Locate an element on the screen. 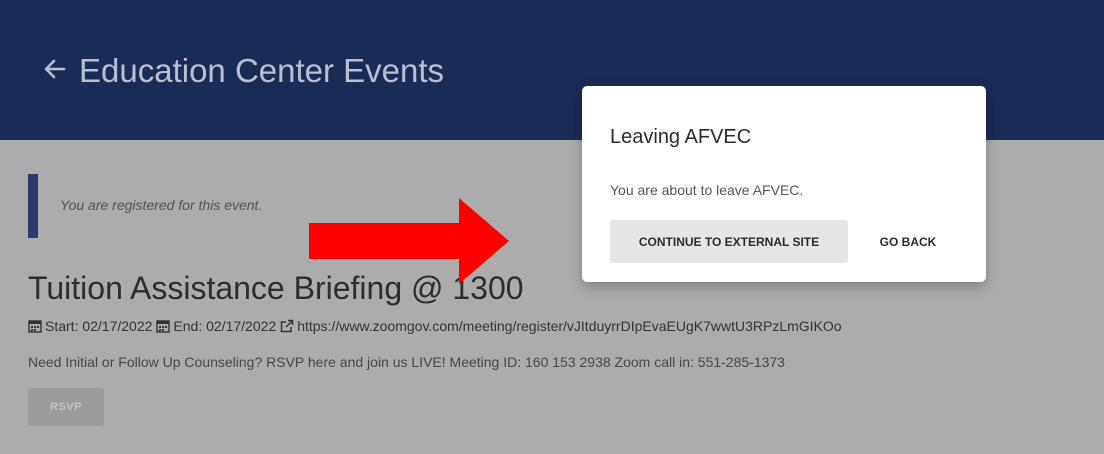  event-start: Start: 02/17/2022 is located at coordinates (99, 326).